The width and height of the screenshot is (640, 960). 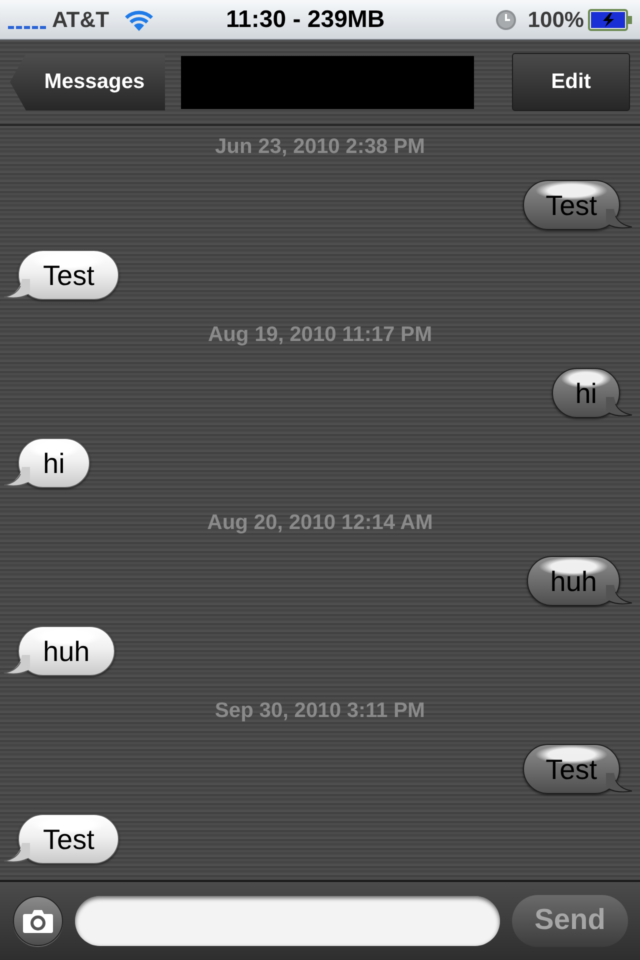 I want to click on back-button: Messages, so click(x=87, y=82).